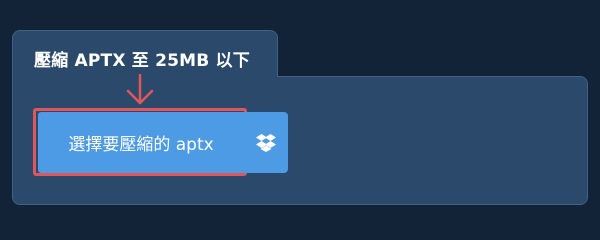  I want to click on arrow-down-icon, so click(140, 89).